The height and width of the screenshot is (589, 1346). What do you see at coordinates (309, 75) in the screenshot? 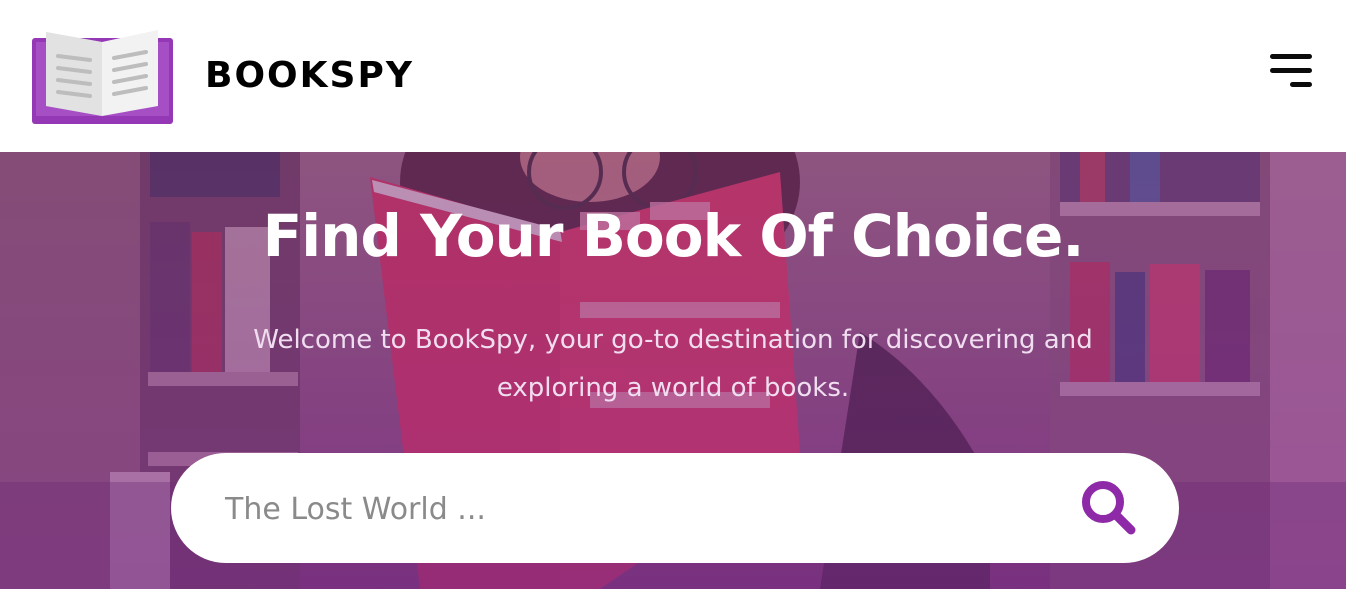
I see `brand-name: BOOKSPY` at bounding box center [309, 75].